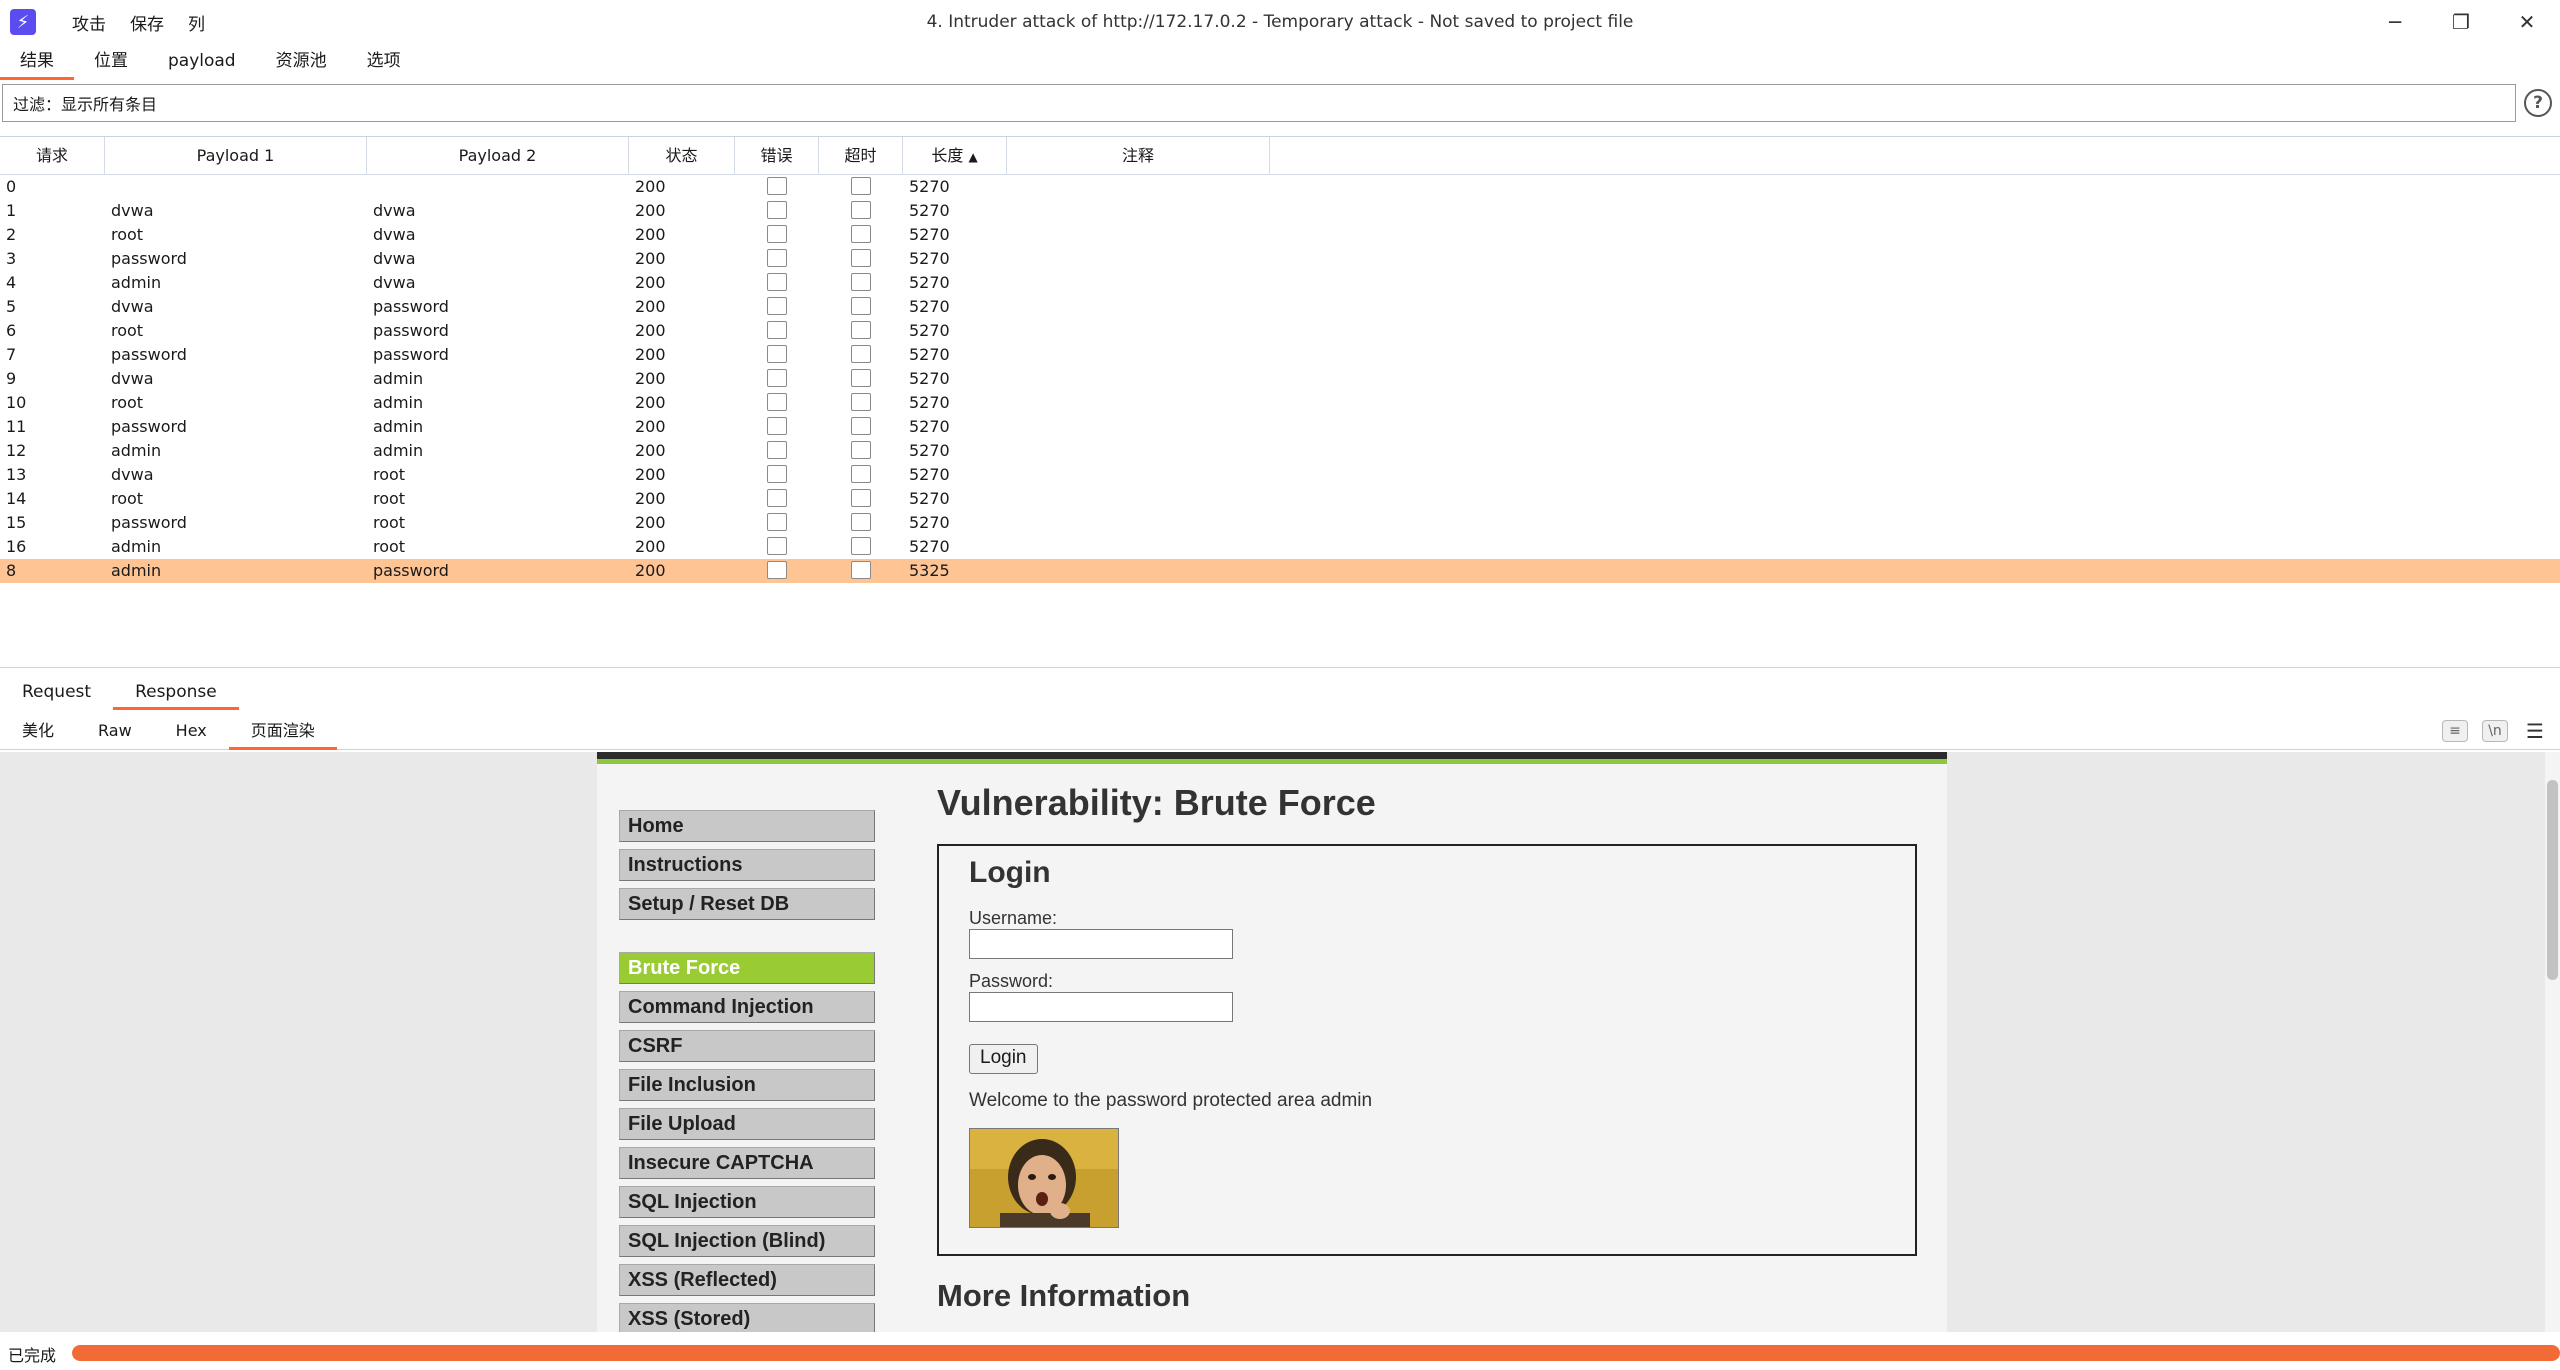 This screenshot has height=1370, width=2560. What do you see at coordinates (1280, 523) in the screenshot?
I see `table-row: 15 password root 200 5270` at bounding box center [1280, 523].